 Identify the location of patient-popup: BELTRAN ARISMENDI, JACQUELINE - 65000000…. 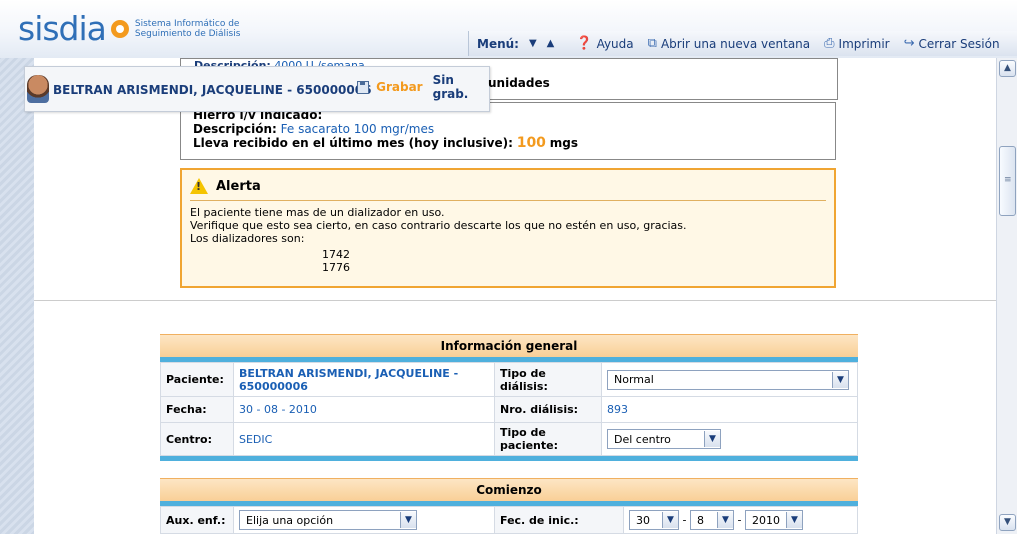
(257, 89).